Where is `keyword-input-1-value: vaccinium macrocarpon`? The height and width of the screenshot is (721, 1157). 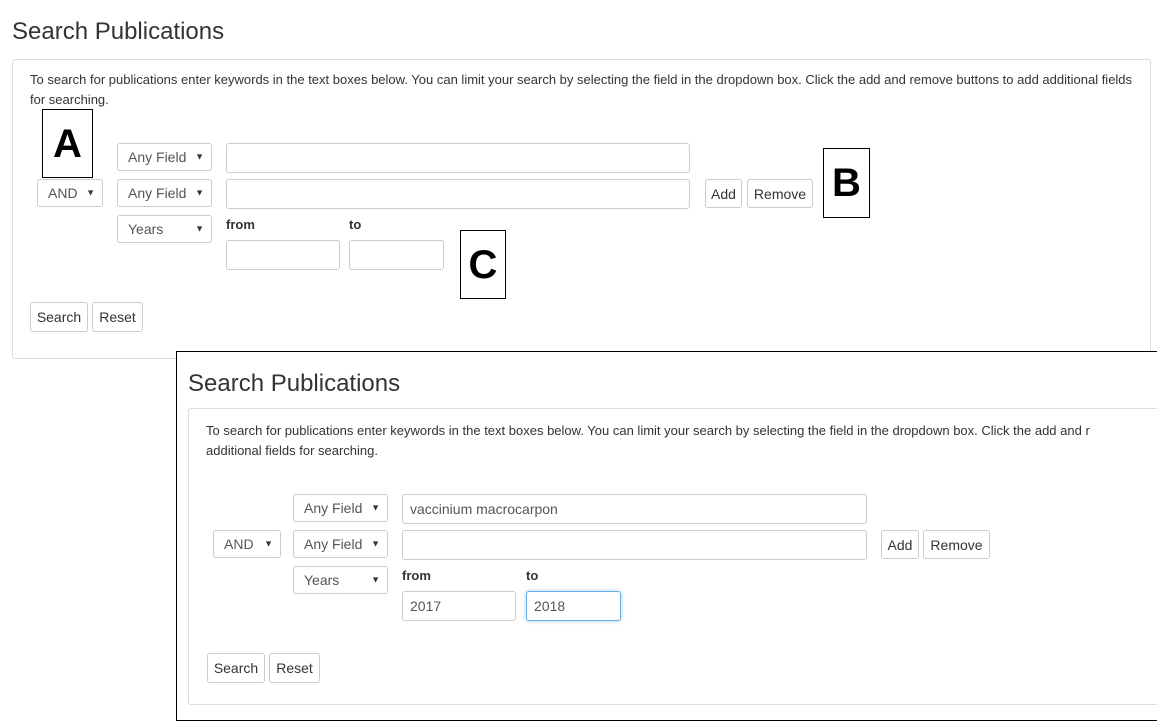
keyword-input-1-value: vaccinium macrocarpon is located at coordinates (484, 509).